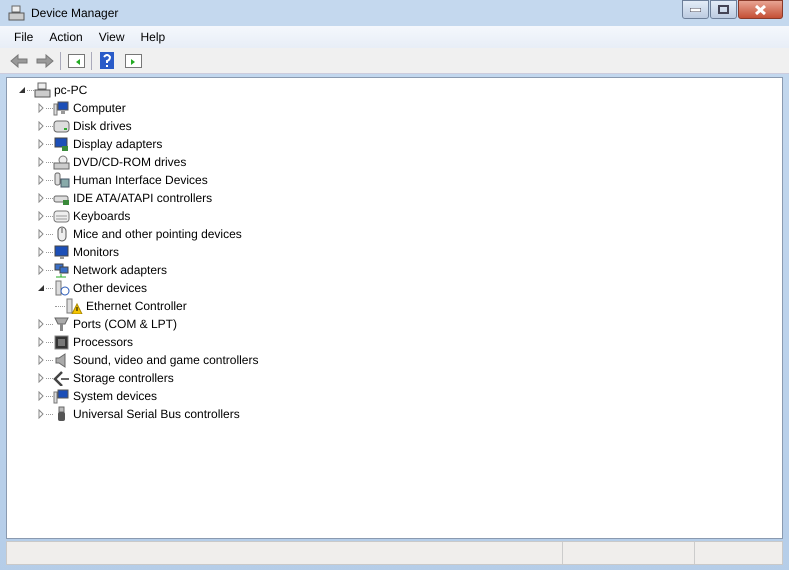  Describe the element at coordinates (123, 378) in the screenshot. I see `tree-item: Storage controllers` at that location.